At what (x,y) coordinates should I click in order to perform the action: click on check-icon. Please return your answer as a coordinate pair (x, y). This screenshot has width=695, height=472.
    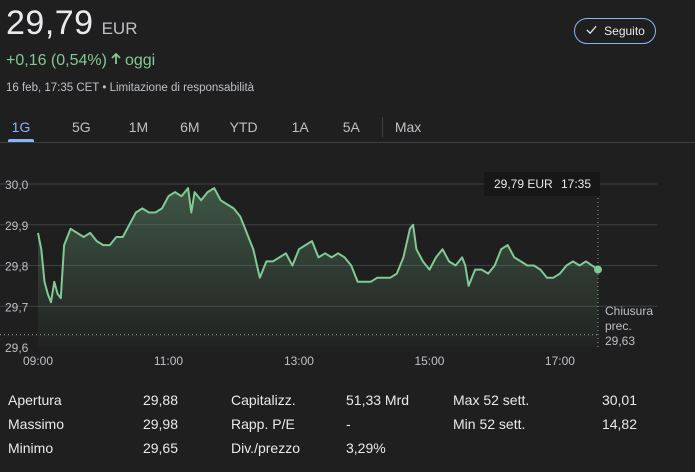
    Looking at the image, I should click on (591, 31).